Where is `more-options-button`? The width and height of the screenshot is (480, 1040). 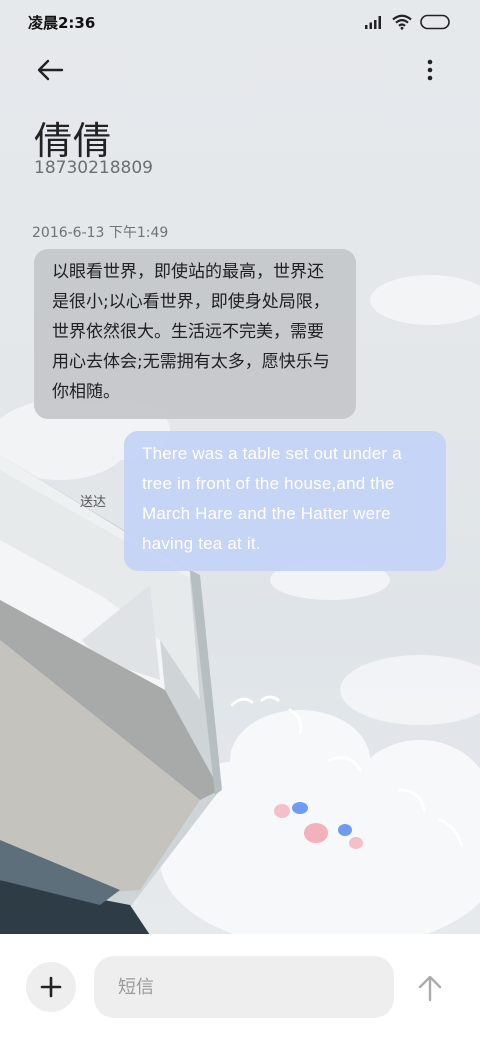
more-options-button is located at coordinates (430, 70).